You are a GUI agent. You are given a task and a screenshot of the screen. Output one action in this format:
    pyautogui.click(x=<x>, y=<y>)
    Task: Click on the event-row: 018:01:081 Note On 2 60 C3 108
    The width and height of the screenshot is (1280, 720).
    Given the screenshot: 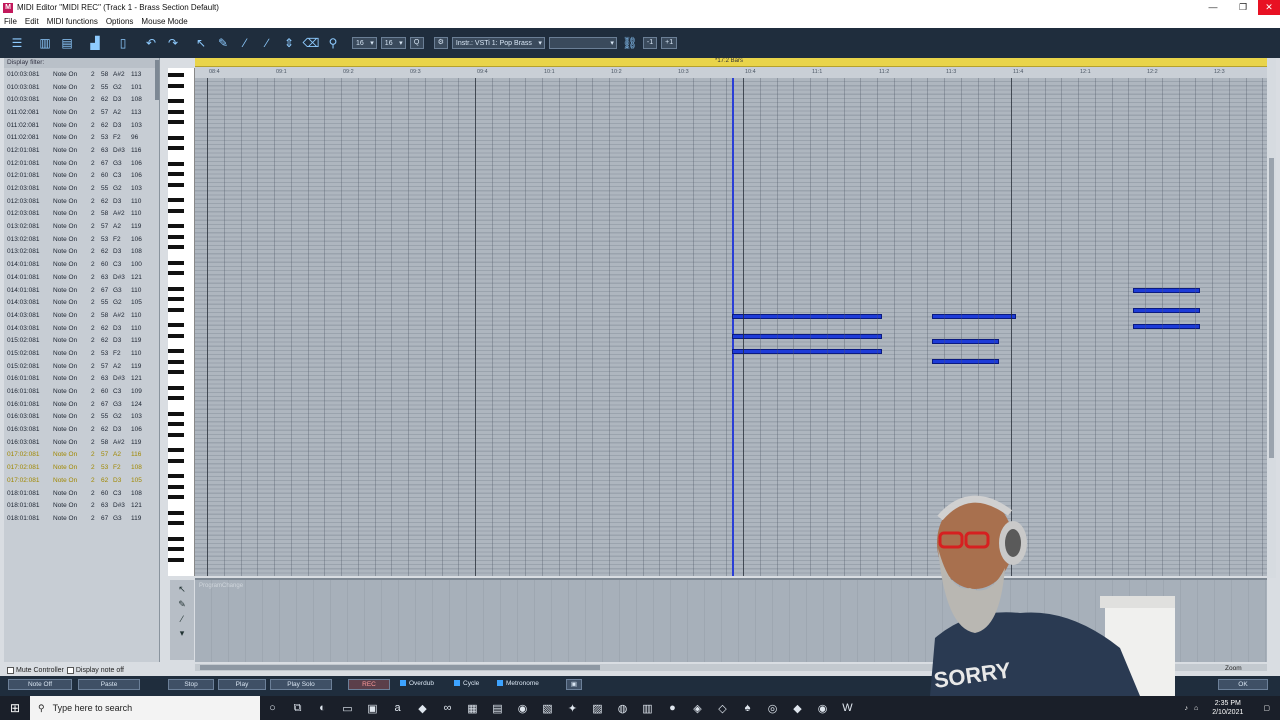 What is the action you would take?
    pyautogui.click(x=81, y=493)
    